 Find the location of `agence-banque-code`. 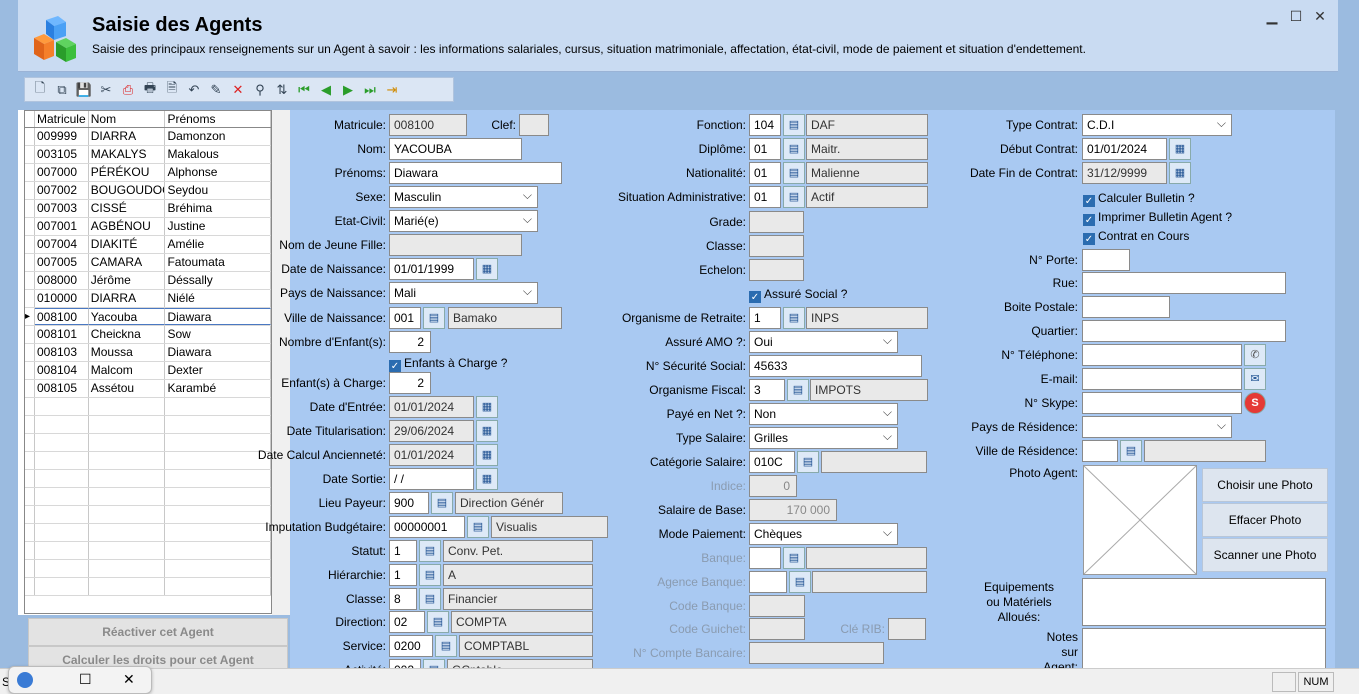

agence-banque-code is located at coordinates (768, 582).